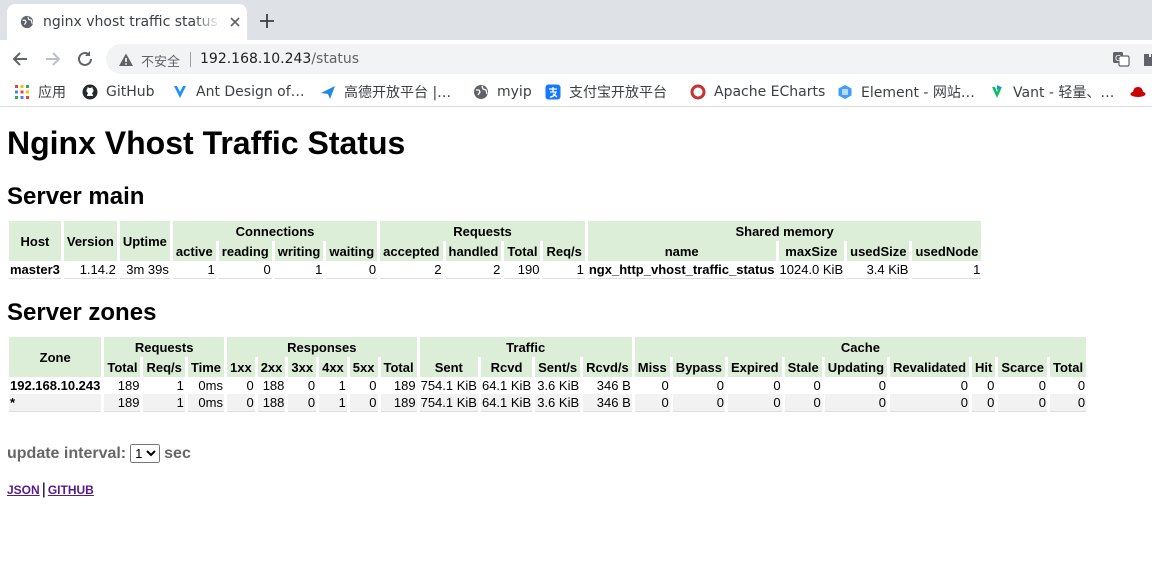 This screenshot has height=562, width=1152. I want to click on github-link: GITHUB, so click(71, 490).